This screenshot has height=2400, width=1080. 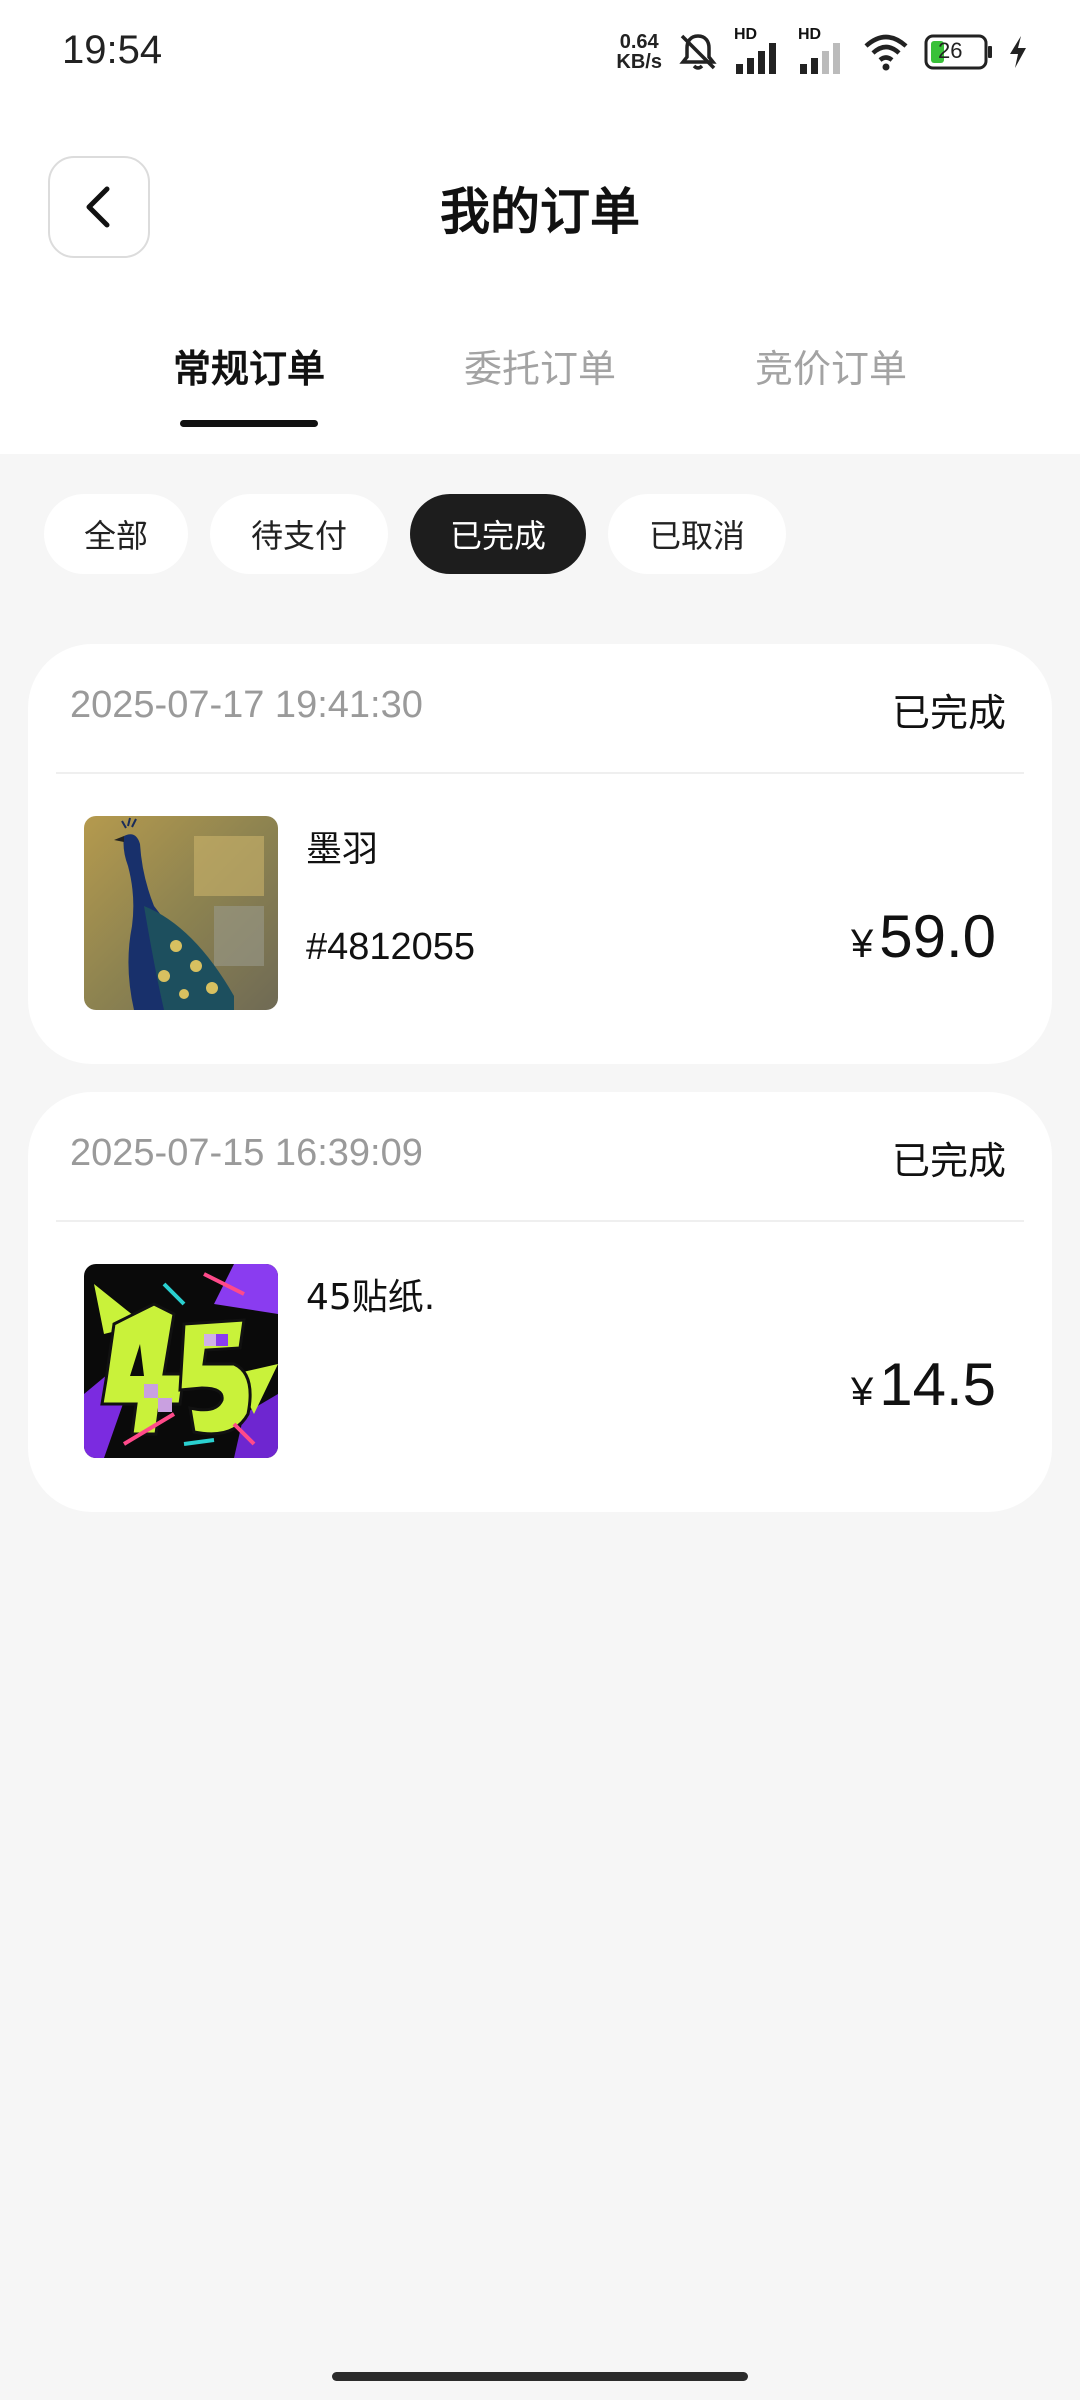 I want to click on filter-completed: 已完成, so click(x=498, y=534).